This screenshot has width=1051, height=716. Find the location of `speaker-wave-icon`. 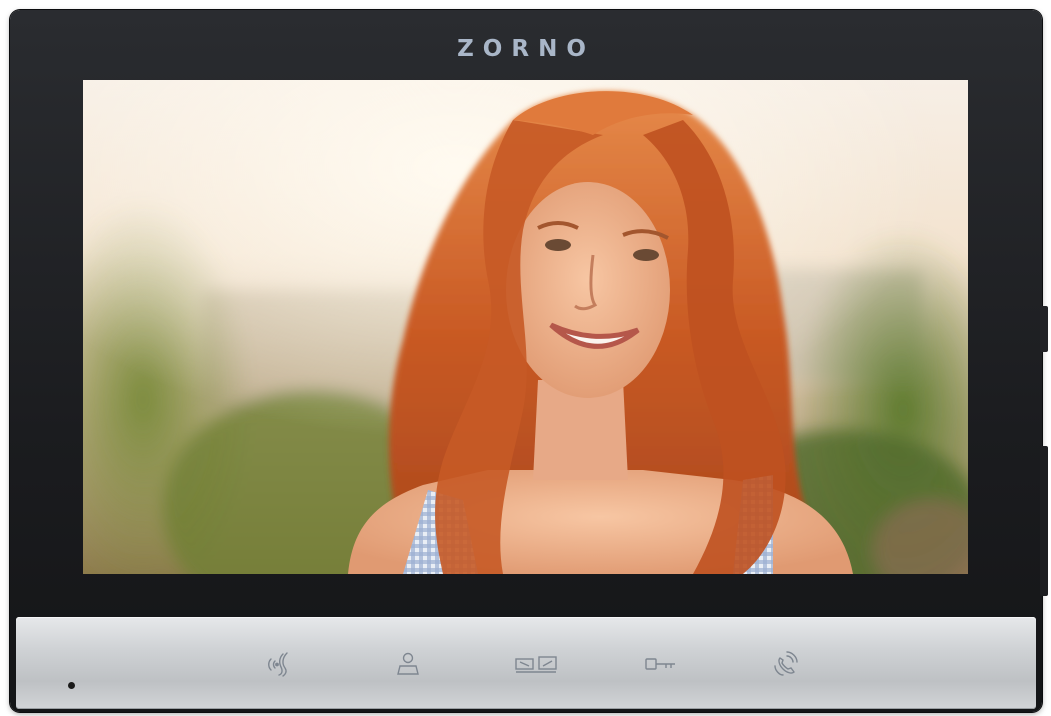

speaker-wave-icon is located at coordinates (278, 664).